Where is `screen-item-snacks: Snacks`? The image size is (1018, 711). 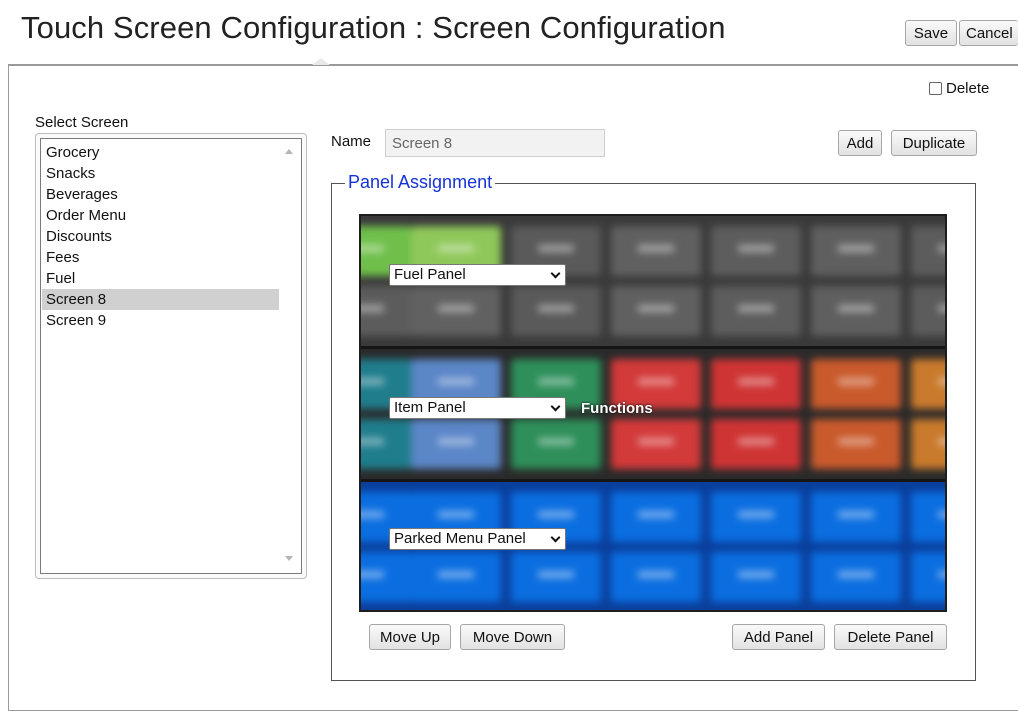
screen-item-snacks: Snacks is located at coordinates (160, 173).